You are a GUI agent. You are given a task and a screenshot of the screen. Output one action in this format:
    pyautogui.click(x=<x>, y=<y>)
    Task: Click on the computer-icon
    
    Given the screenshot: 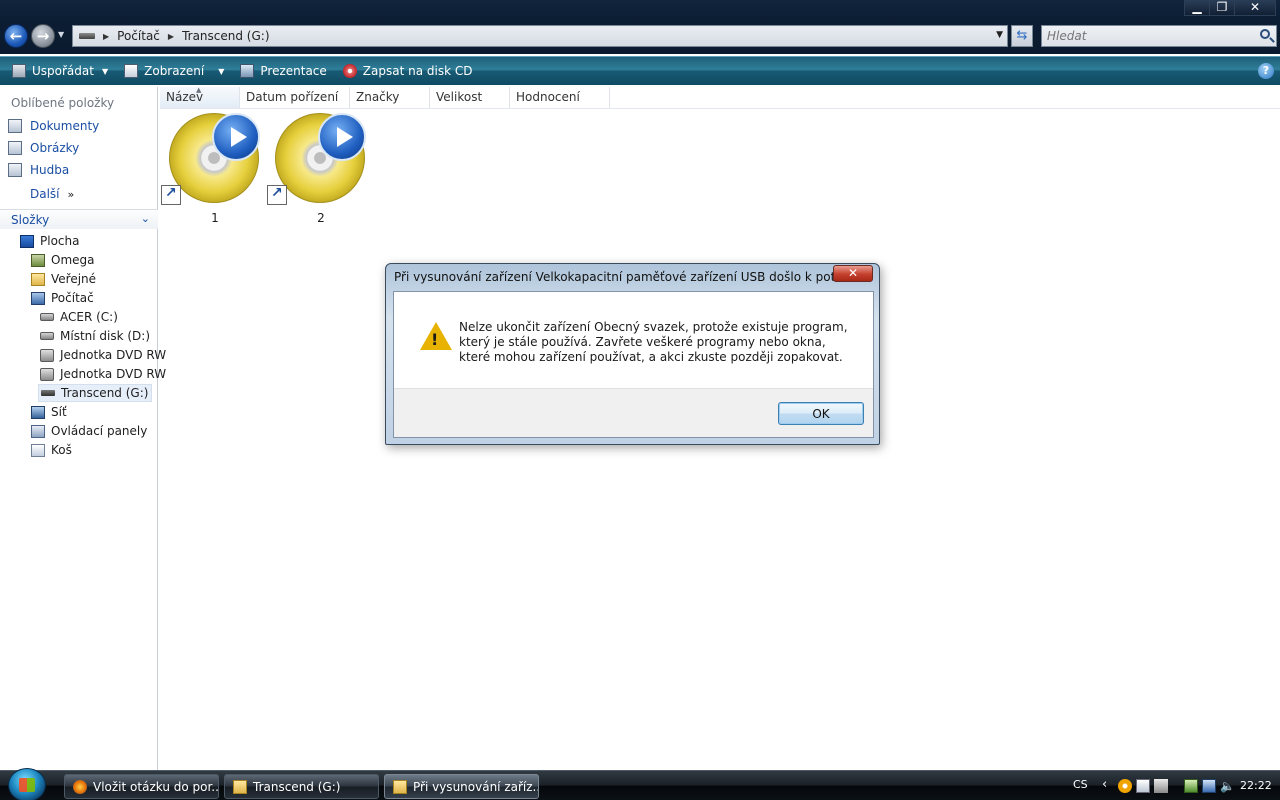 What is the action you would take?
    pyautogui.click(x=38, y=298)
    